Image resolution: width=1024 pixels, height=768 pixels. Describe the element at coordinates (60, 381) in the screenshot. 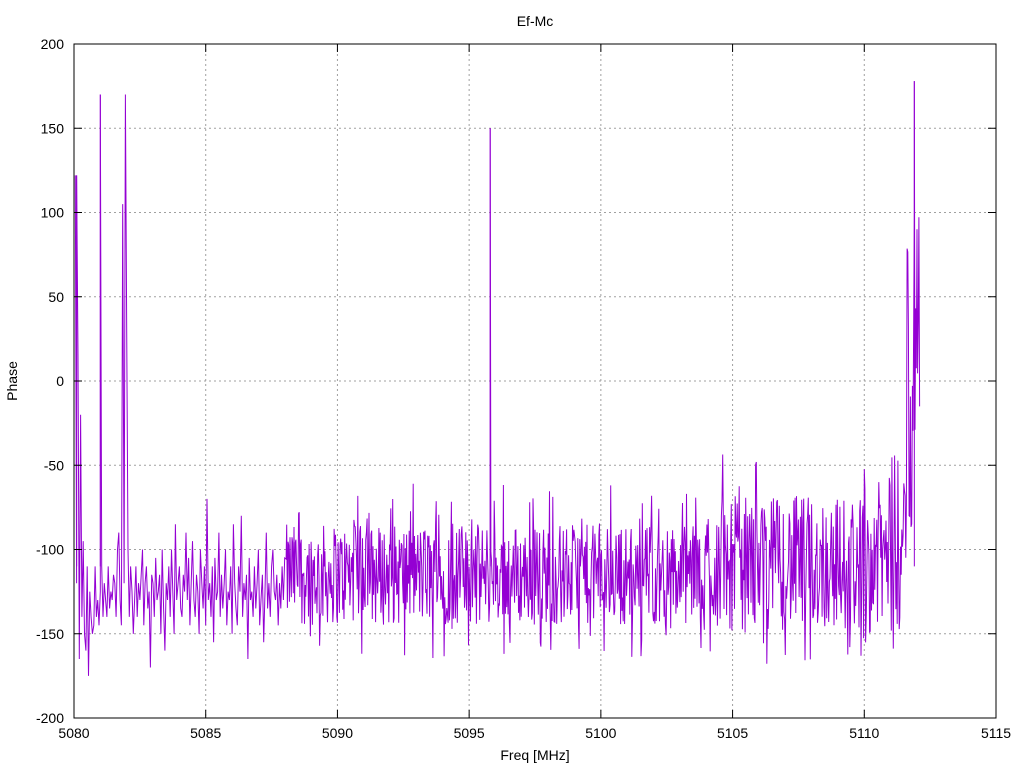

I see `y-tick-label: 0` at that location.